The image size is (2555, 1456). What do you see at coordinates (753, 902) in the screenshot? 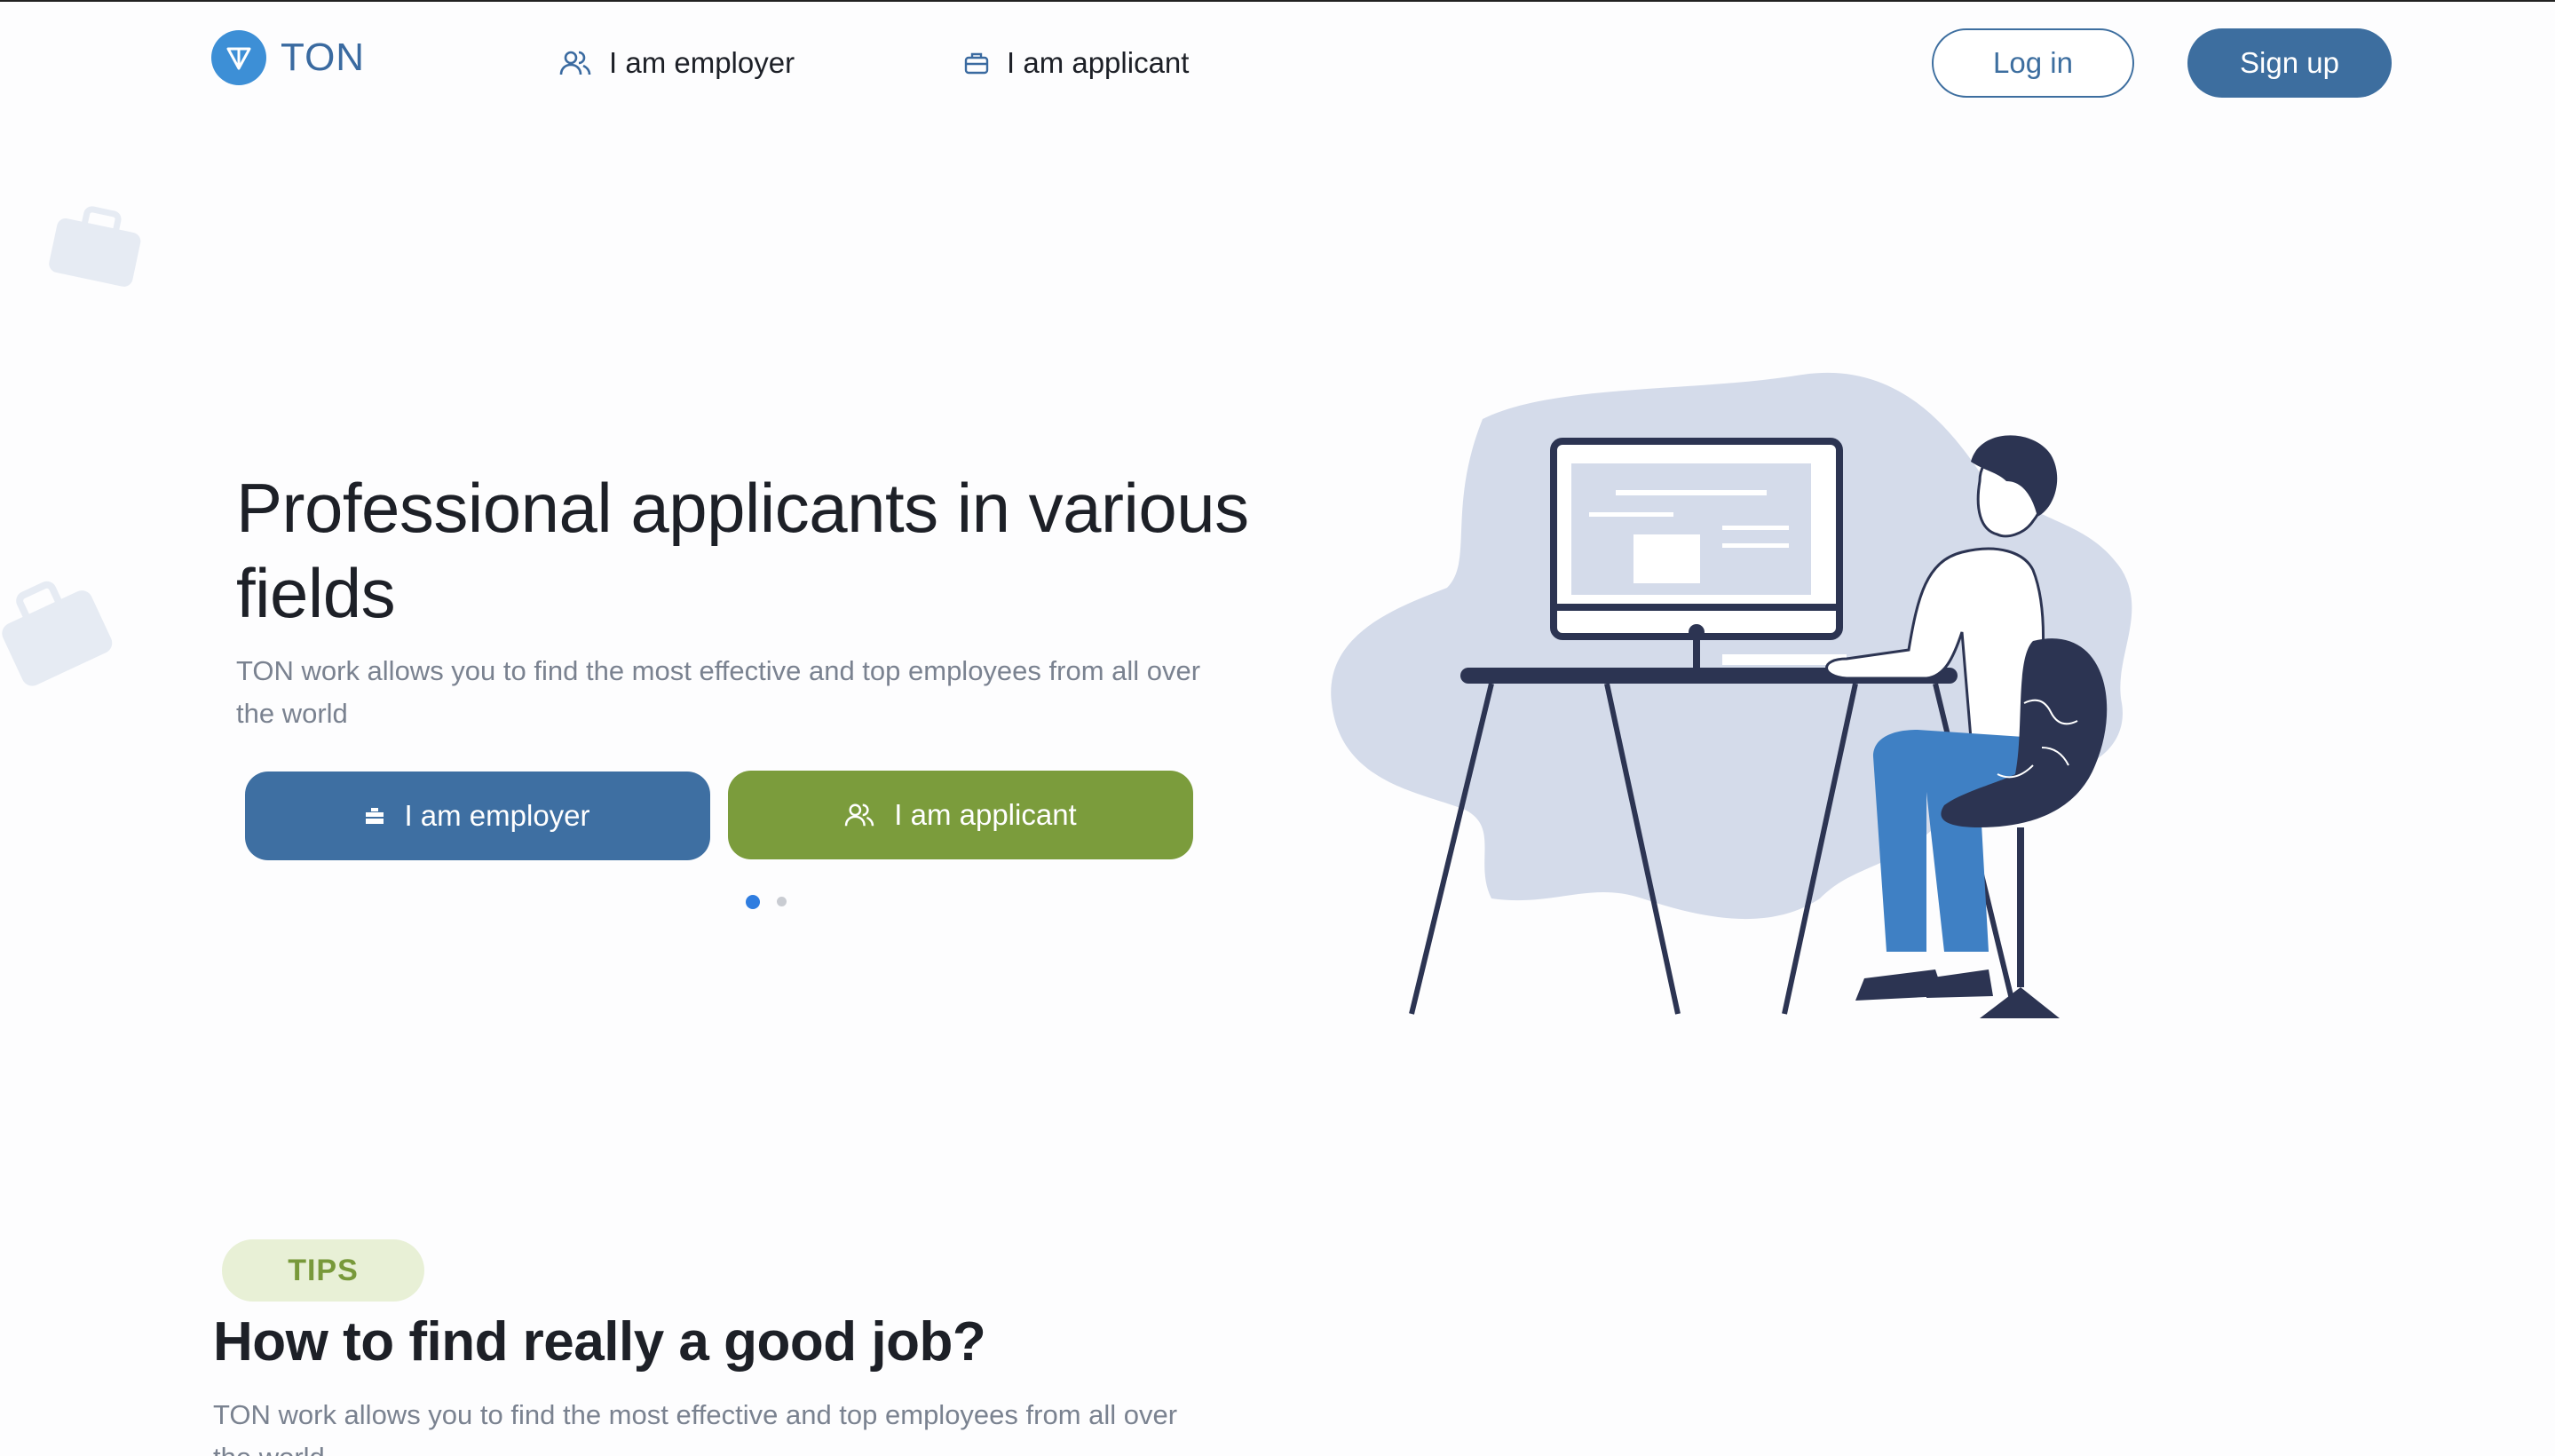
I see `carousel-dot-active` at bounding box center [753, 902].